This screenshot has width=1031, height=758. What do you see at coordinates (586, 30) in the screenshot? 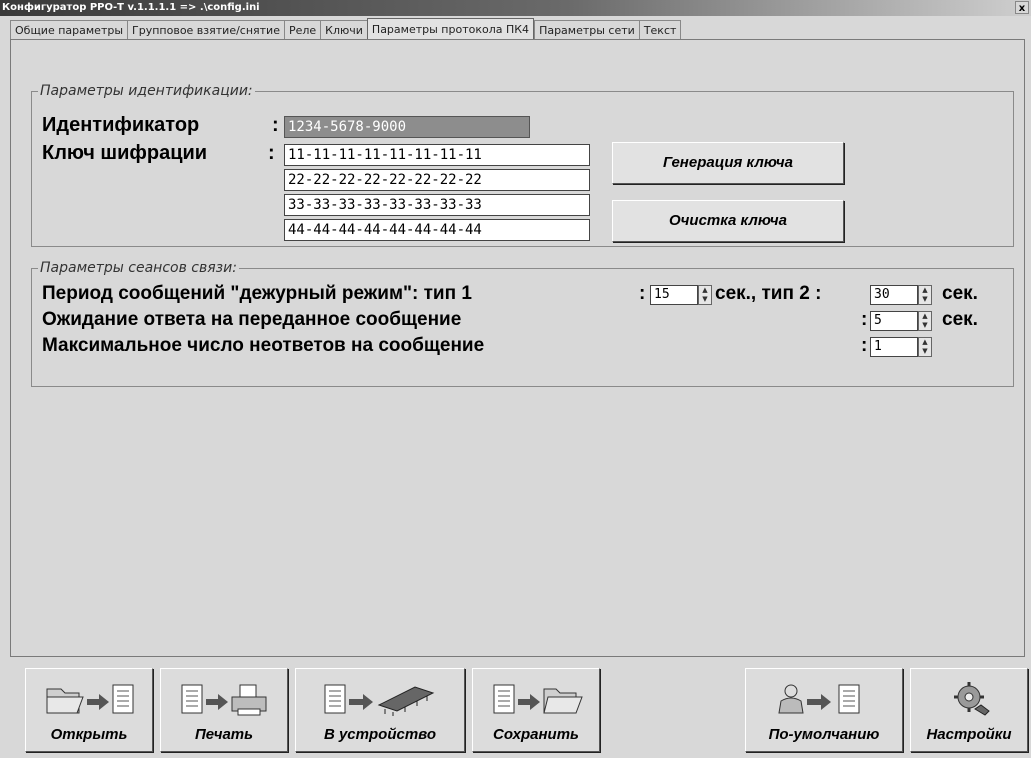
I see `tab-network: Параметры сети` at bounding box center [586, 30].